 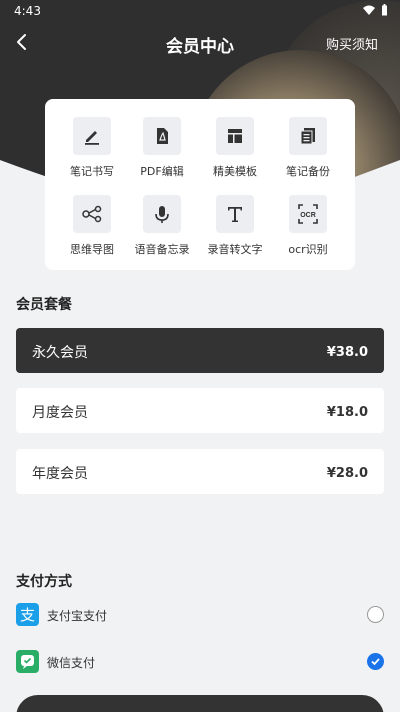 I want to click on ocr-icon: OCR, so click(x=308, y=214).